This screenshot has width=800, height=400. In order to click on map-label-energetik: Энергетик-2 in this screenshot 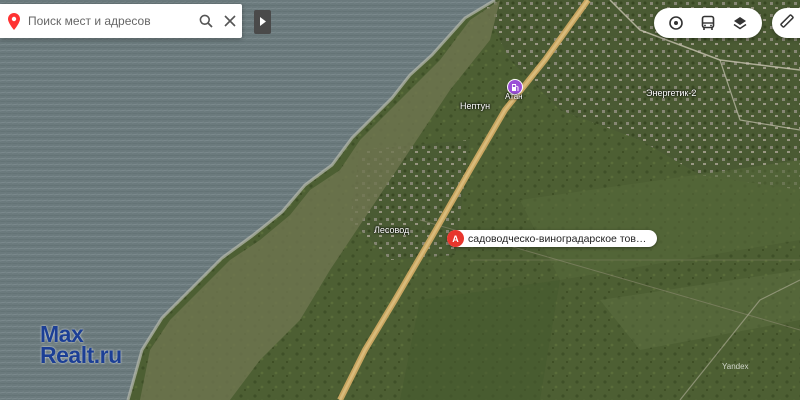, I will do `click(671, 93)`.